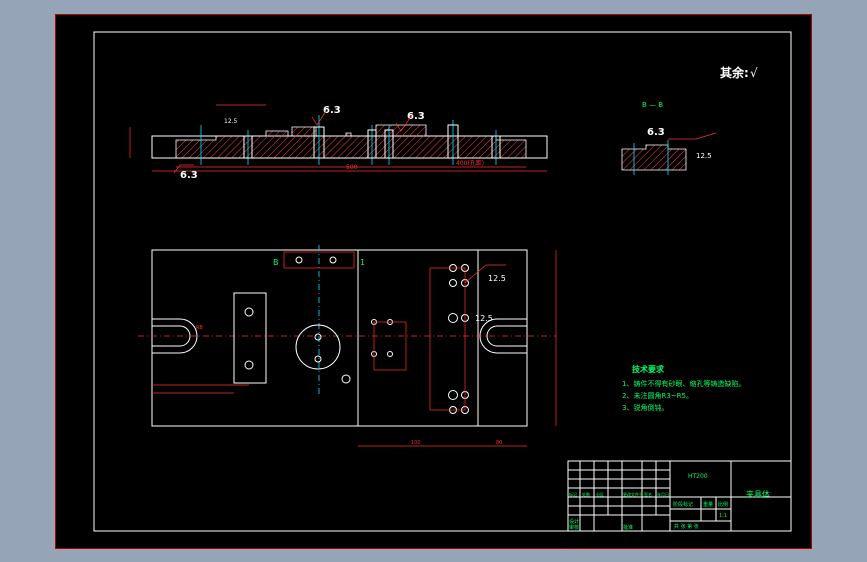 This screenshot has width=867, height=562. I want to click on tb-scale: 1:1, so click(723, 516).